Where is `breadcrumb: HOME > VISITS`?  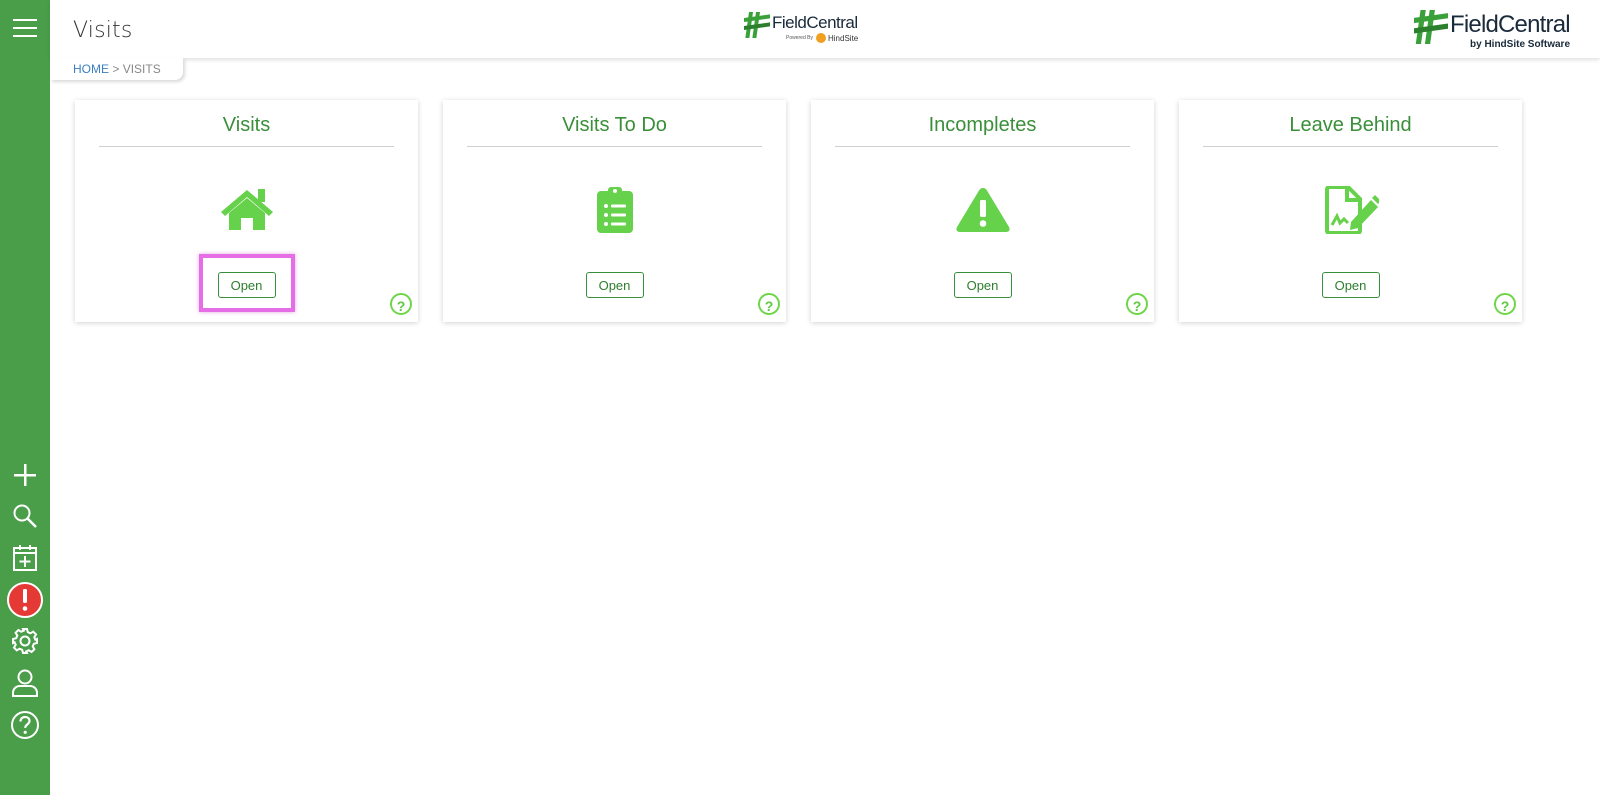 breadcrumb: HOME > VISITS is located at coordinates (116, 69).